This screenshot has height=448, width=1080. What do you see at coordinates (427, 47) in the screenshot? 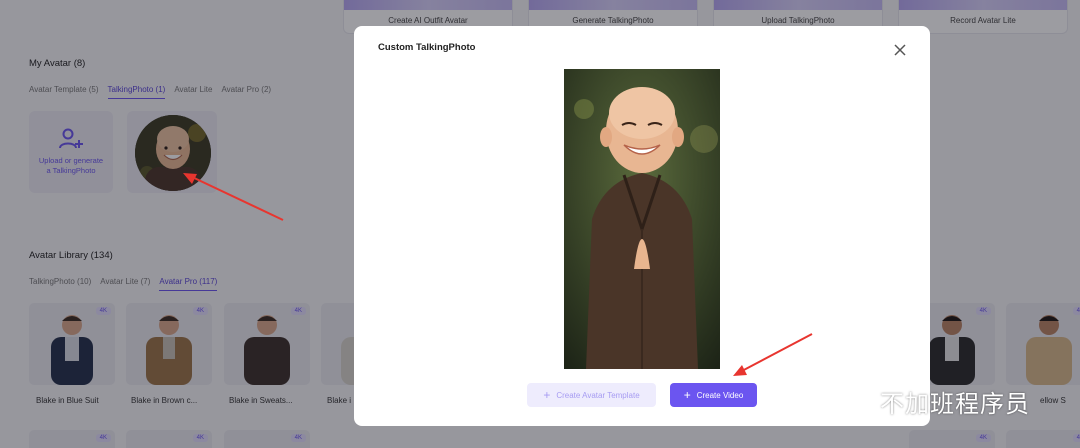
I see `modal-title: Custom TalkingPhoto` at bounding box center [427, 47].